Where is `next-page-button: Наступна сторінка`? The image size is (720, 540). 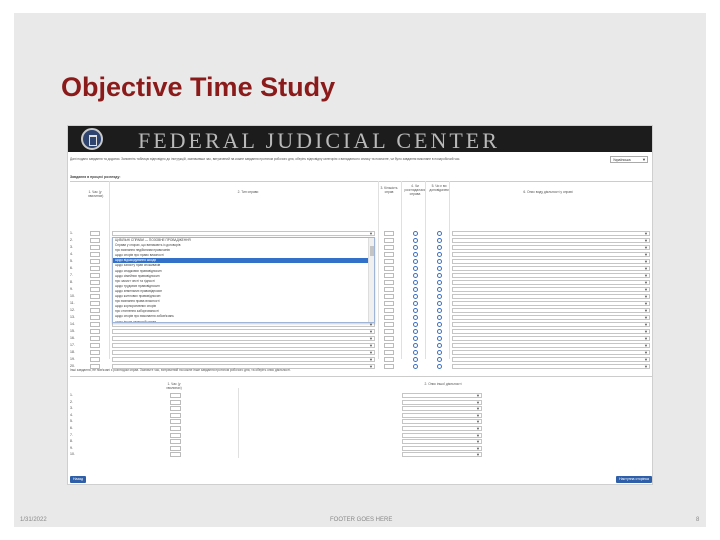
next-page-button: Наступна сторінка is located at coordinates (634, 479).